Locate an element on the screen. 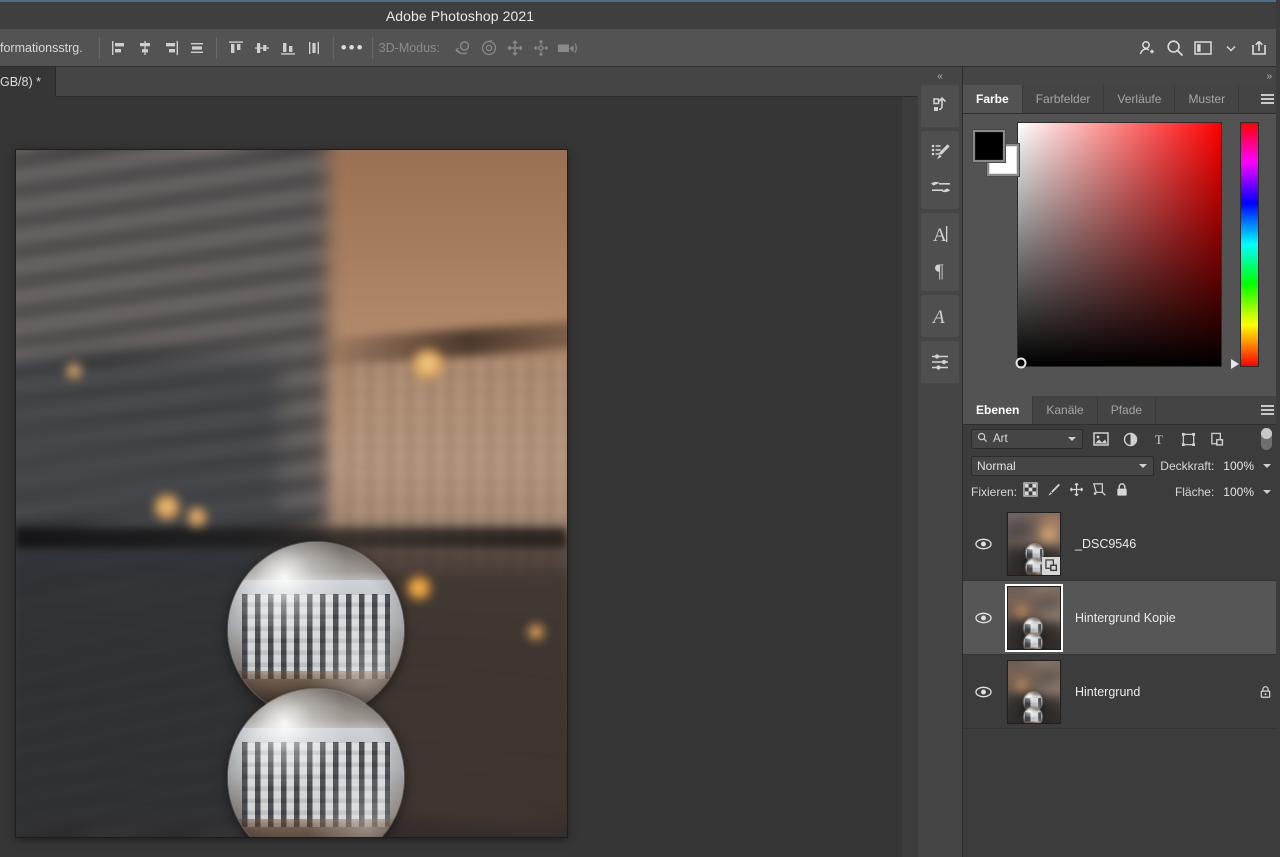 The height and width of the screenshot is (857, 1280). rail-group-type: A ¶ is located at coordinates (940, 252).